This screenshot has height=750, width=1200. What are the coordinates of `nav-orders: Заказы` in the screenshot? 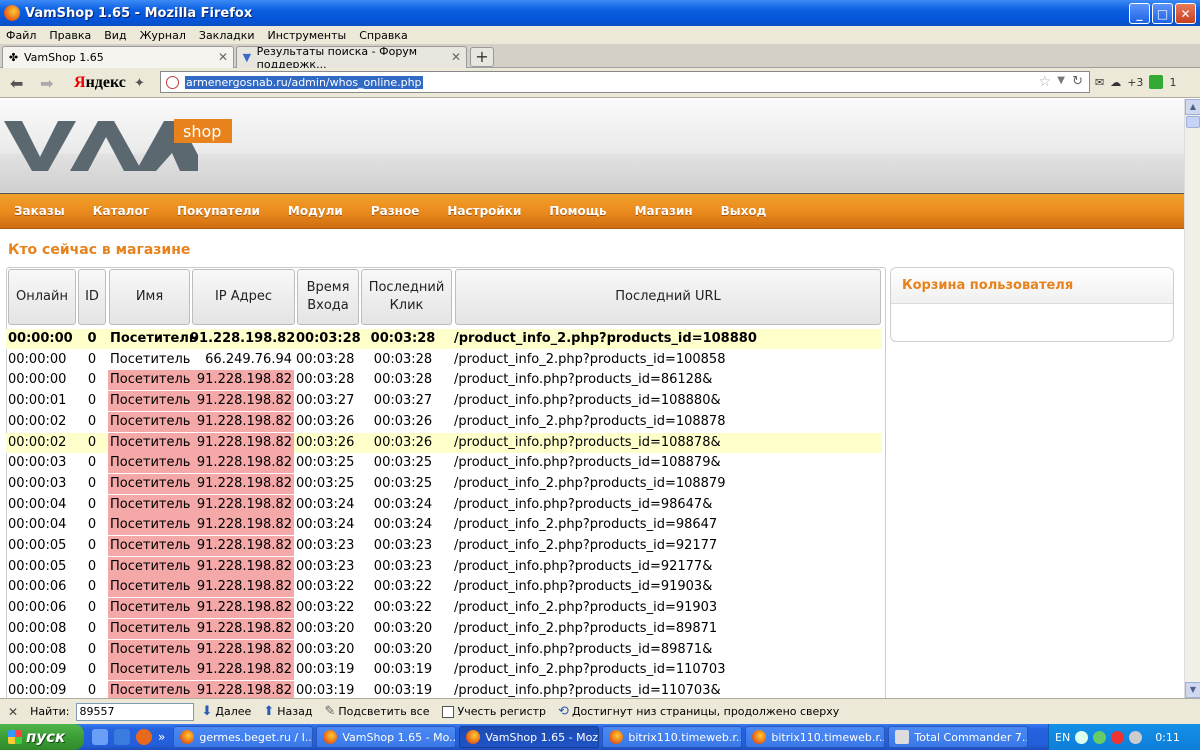 It's located at (39, 211).